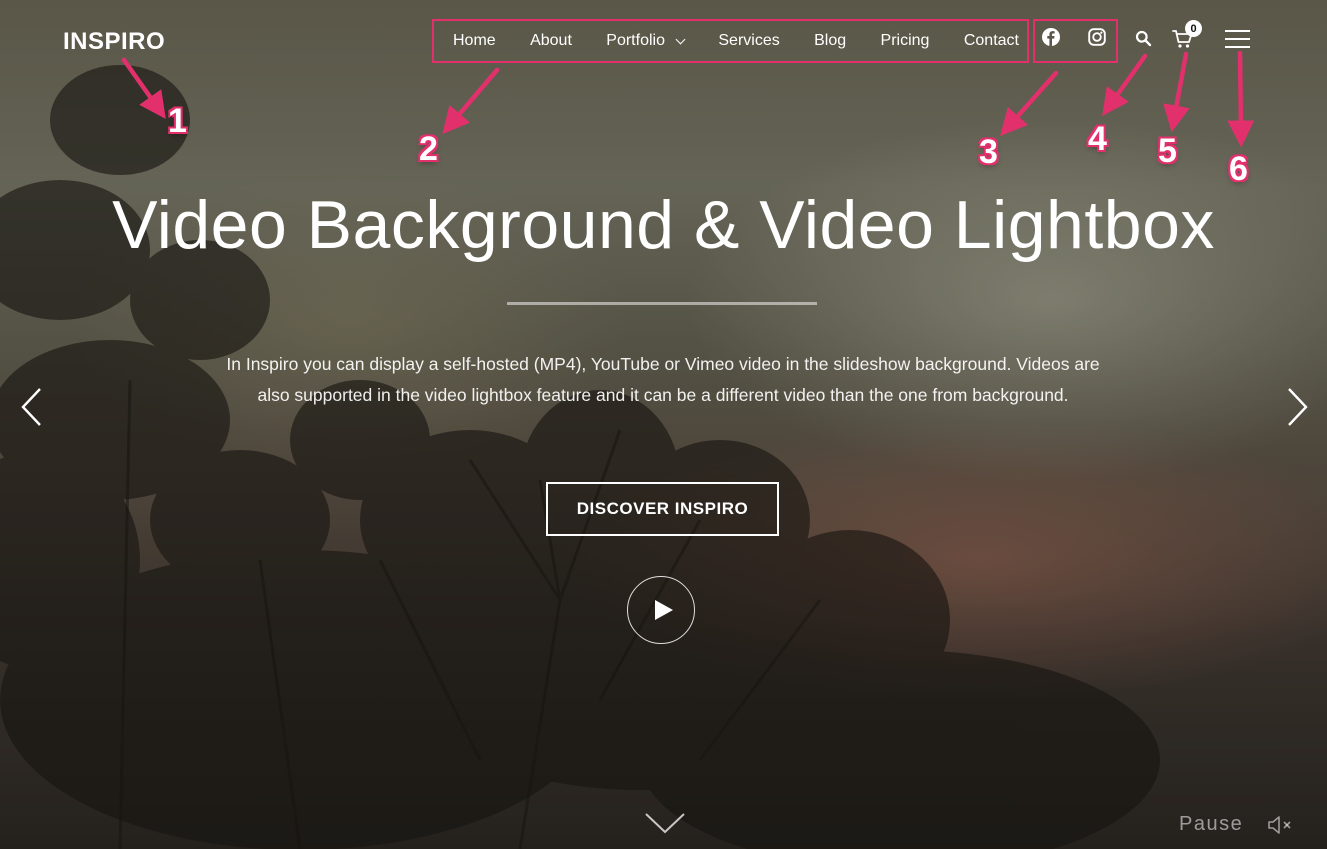  What do you see at coordinates (1097, 139) in the screenshot?
I see `callout-4: 4` at bounding box center [1097, 139].